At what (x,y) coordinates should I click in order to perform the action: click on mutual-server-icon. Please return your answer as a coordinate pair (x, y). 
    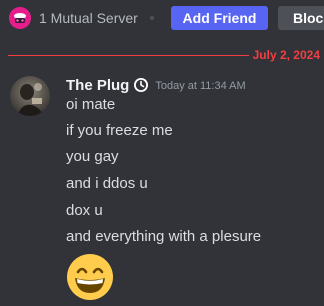
    Looking at the image, I should click on (20, 18).